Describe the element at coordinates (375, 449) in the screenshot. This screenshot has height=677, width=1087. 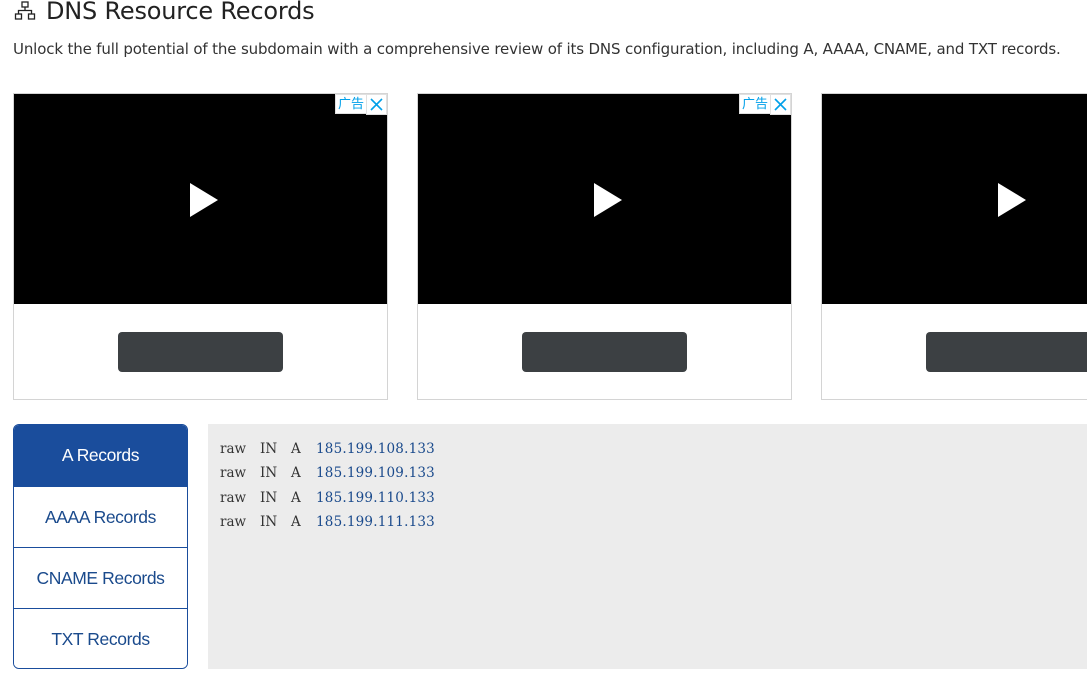
I see `record-value: 185.199.108.133` at that location.